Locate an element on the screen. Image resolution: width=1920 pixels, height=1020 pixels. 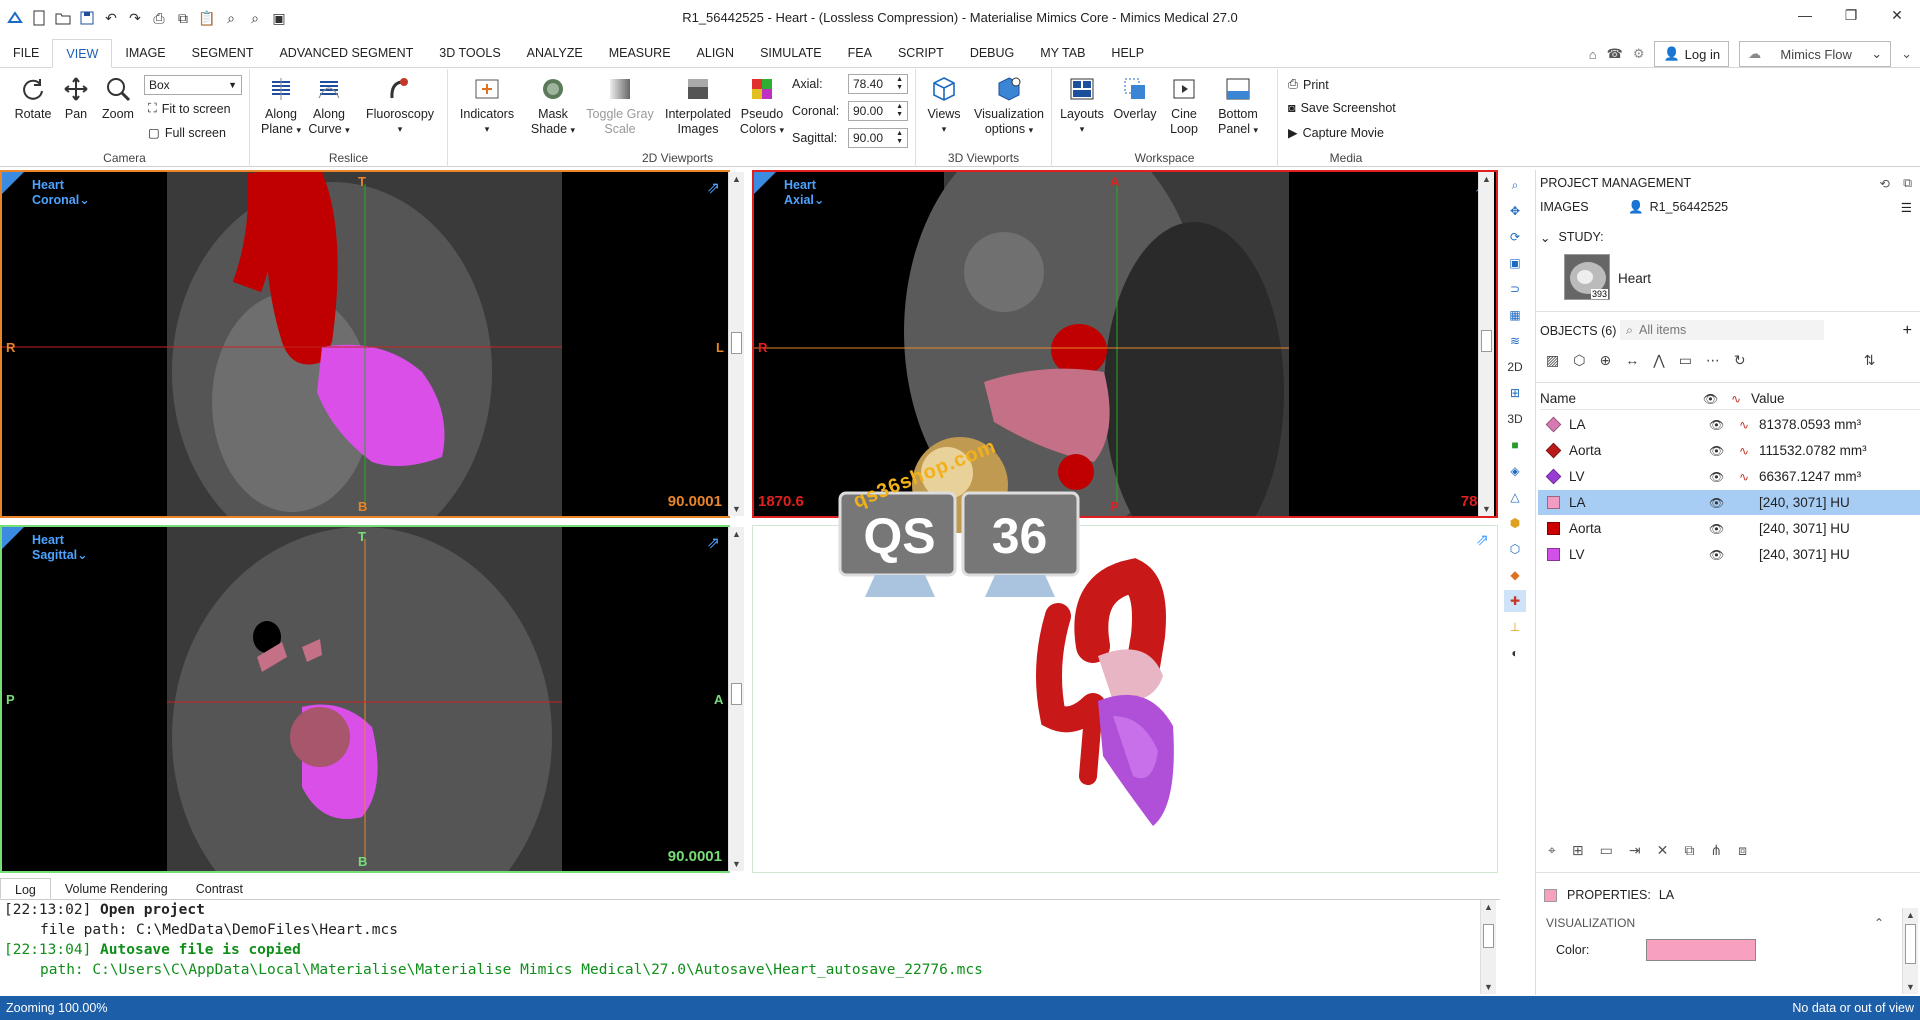
home-icon: ⌂ is located at coordinates (1593, 54).